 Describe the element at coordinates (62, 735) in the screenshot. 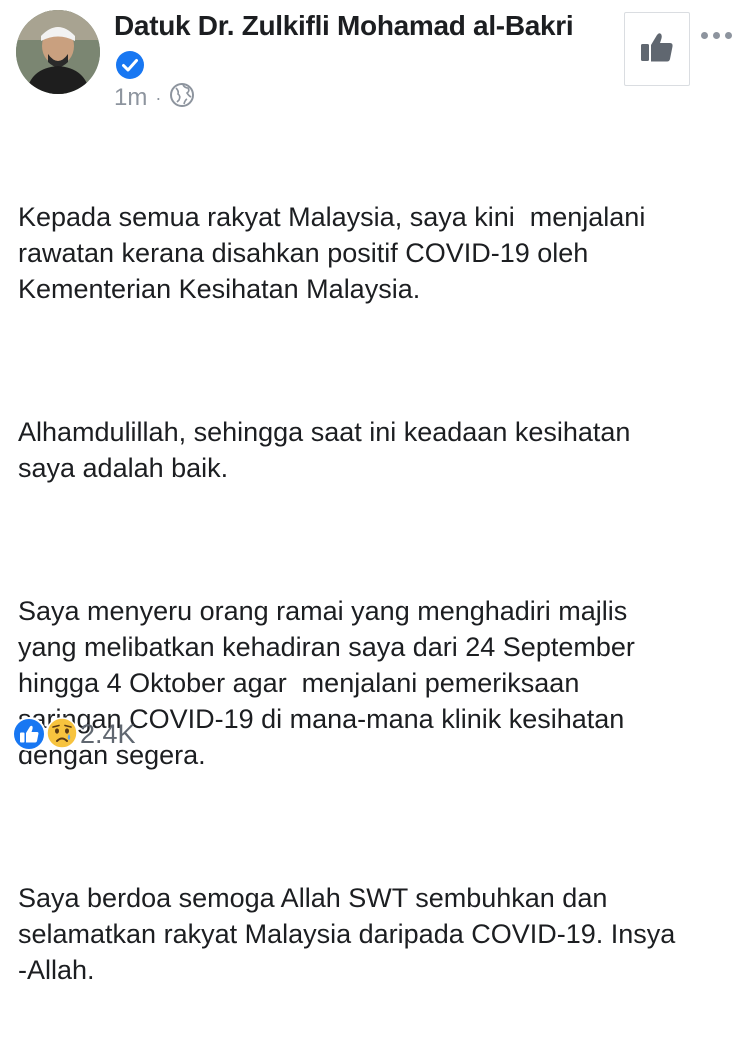

I see `sad-reaction-icon` at that location.